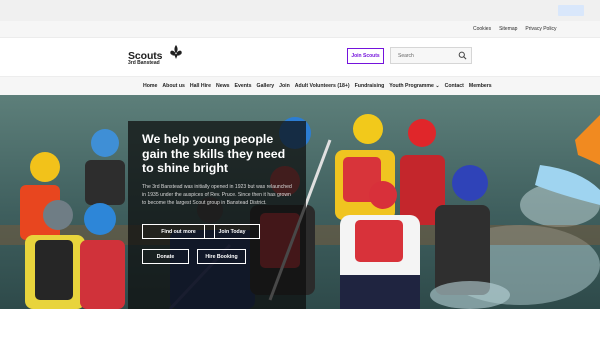  What do you see at coordinates (200, 86) in the screenshot?
I see `nav-hall-hire: Hall Hire` at bounding box center [200, 86].